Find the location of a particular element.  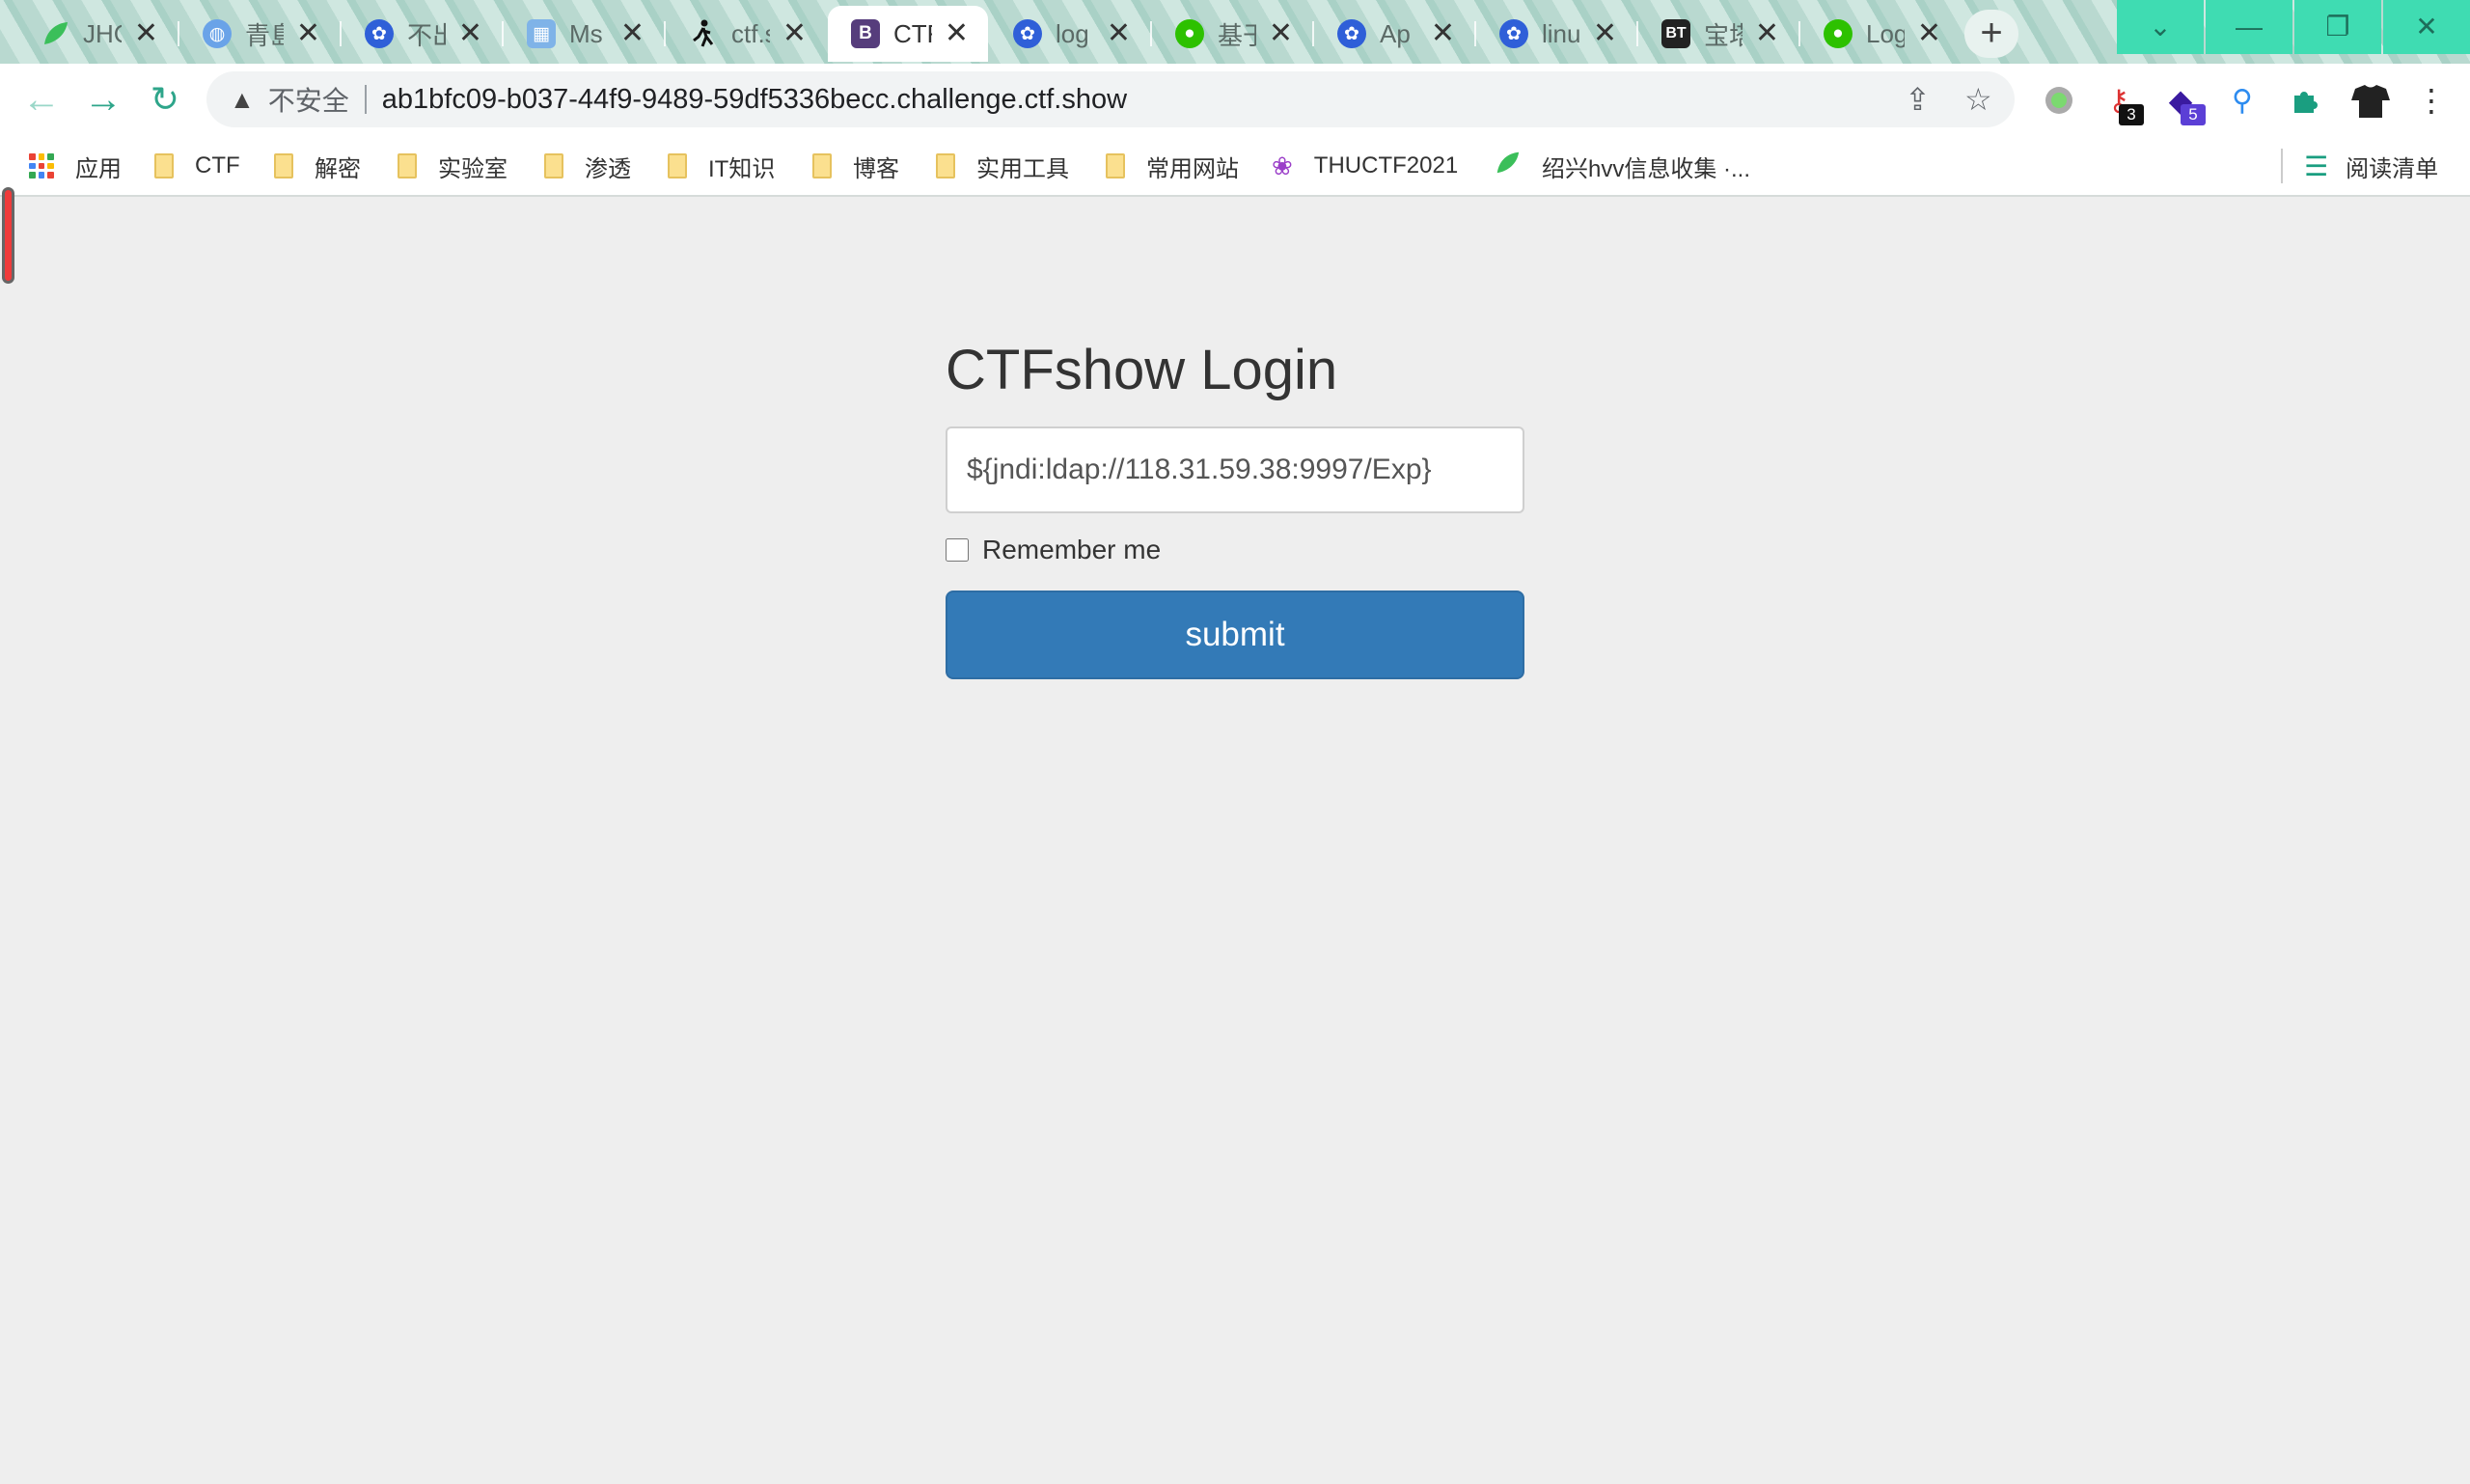

forward-button: → is located at coordinates (103, 99).